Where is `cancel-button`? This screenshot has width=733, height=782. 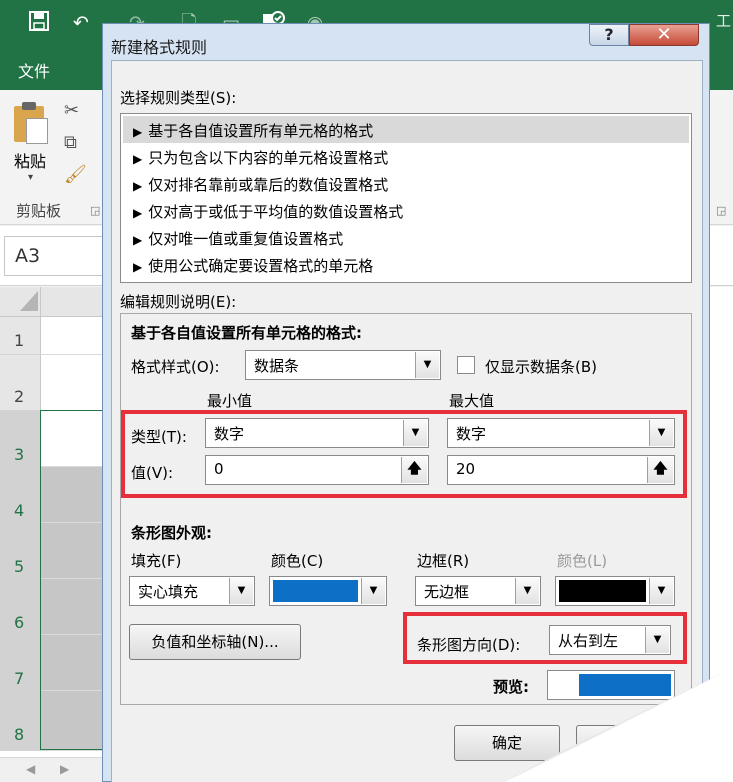 cancel-button is located at coordinates (629, 743).